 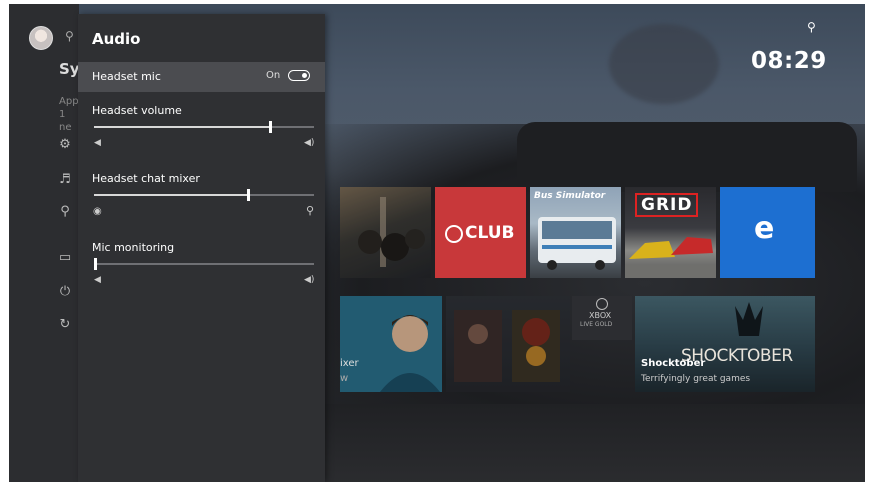 What do you see at coordinates (65, 144) in the screenshot?
I see `settings-icon: ⚙` at bounding box center [65, 144].